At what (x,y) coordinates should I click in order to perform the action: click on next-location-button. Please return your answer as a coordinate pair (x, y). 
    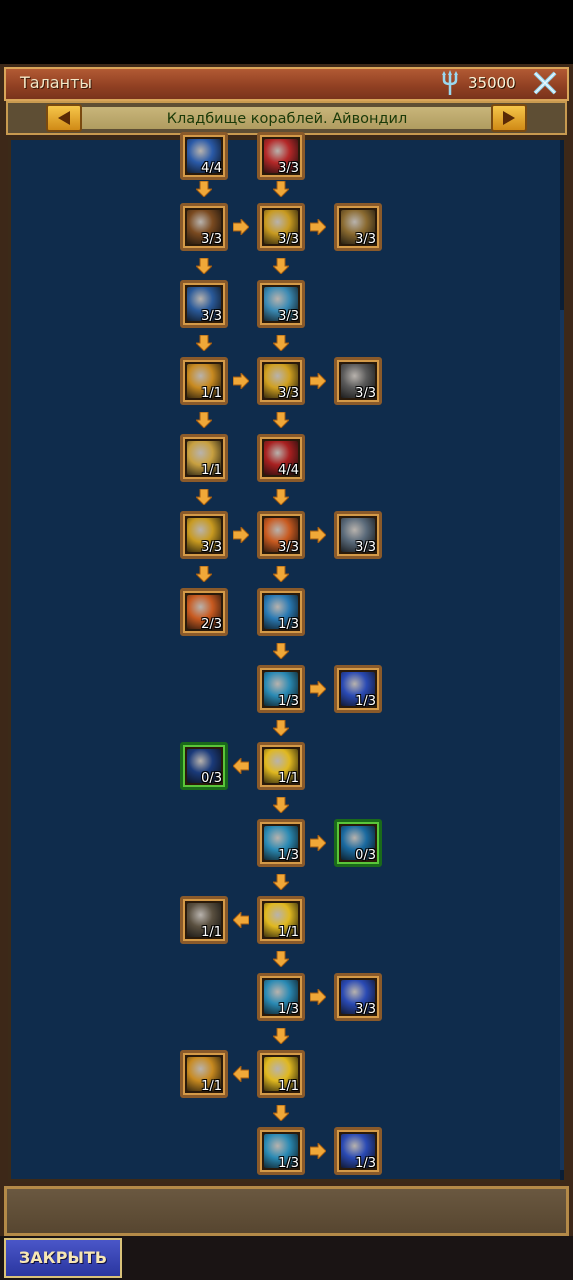
    Looking at the image, I should click on (509, 118).